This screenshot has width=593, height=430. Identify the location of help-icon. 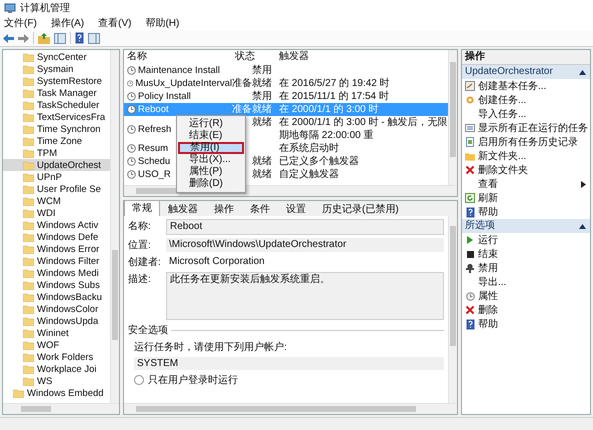
(79, 38).